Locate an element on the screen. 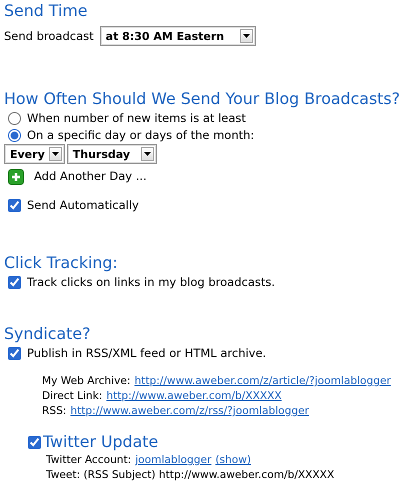 The width and height of the screenshot is (417, 482). checkbox-label: Send Automatically is located at coordinates (83, 205).